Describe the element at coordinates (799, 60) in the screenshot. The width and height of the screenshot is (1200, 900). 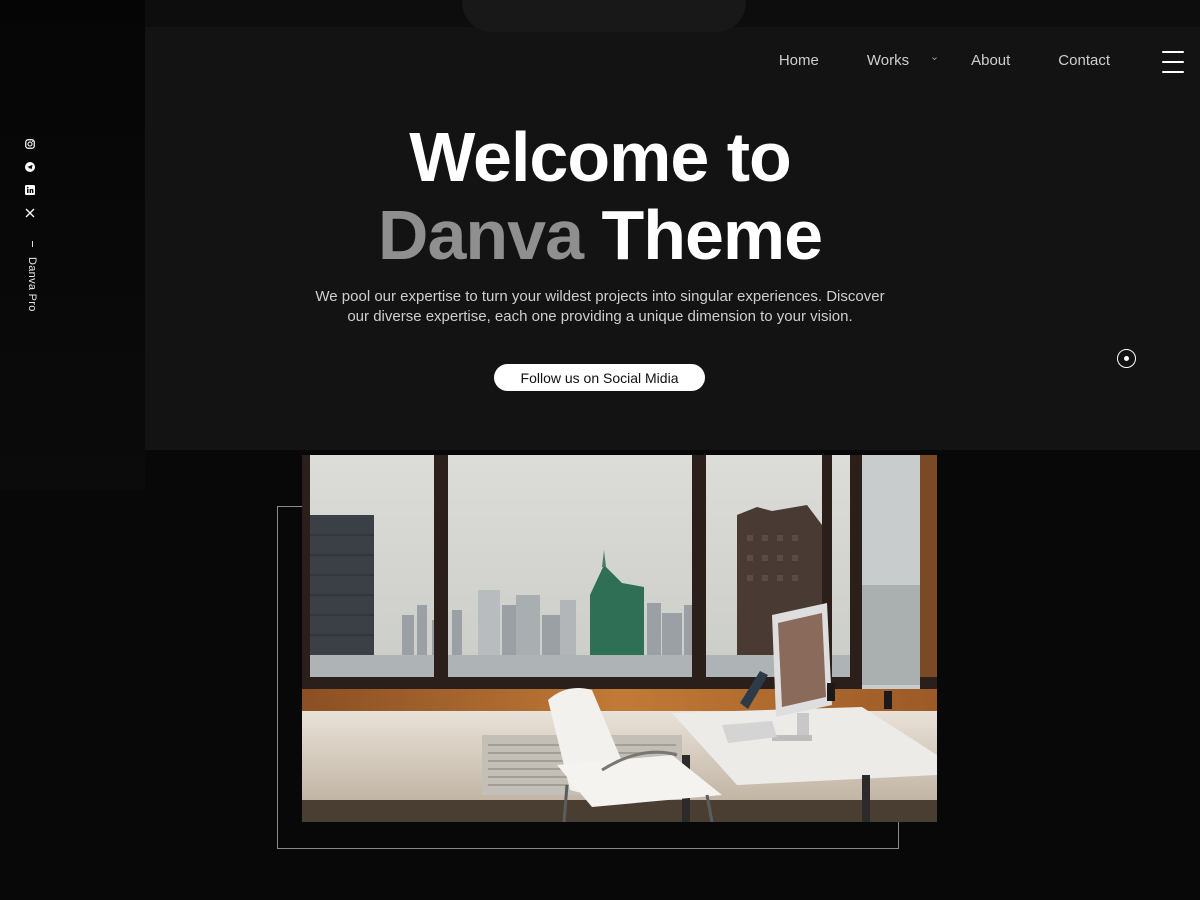
I see `nav-home: Home` at that location.